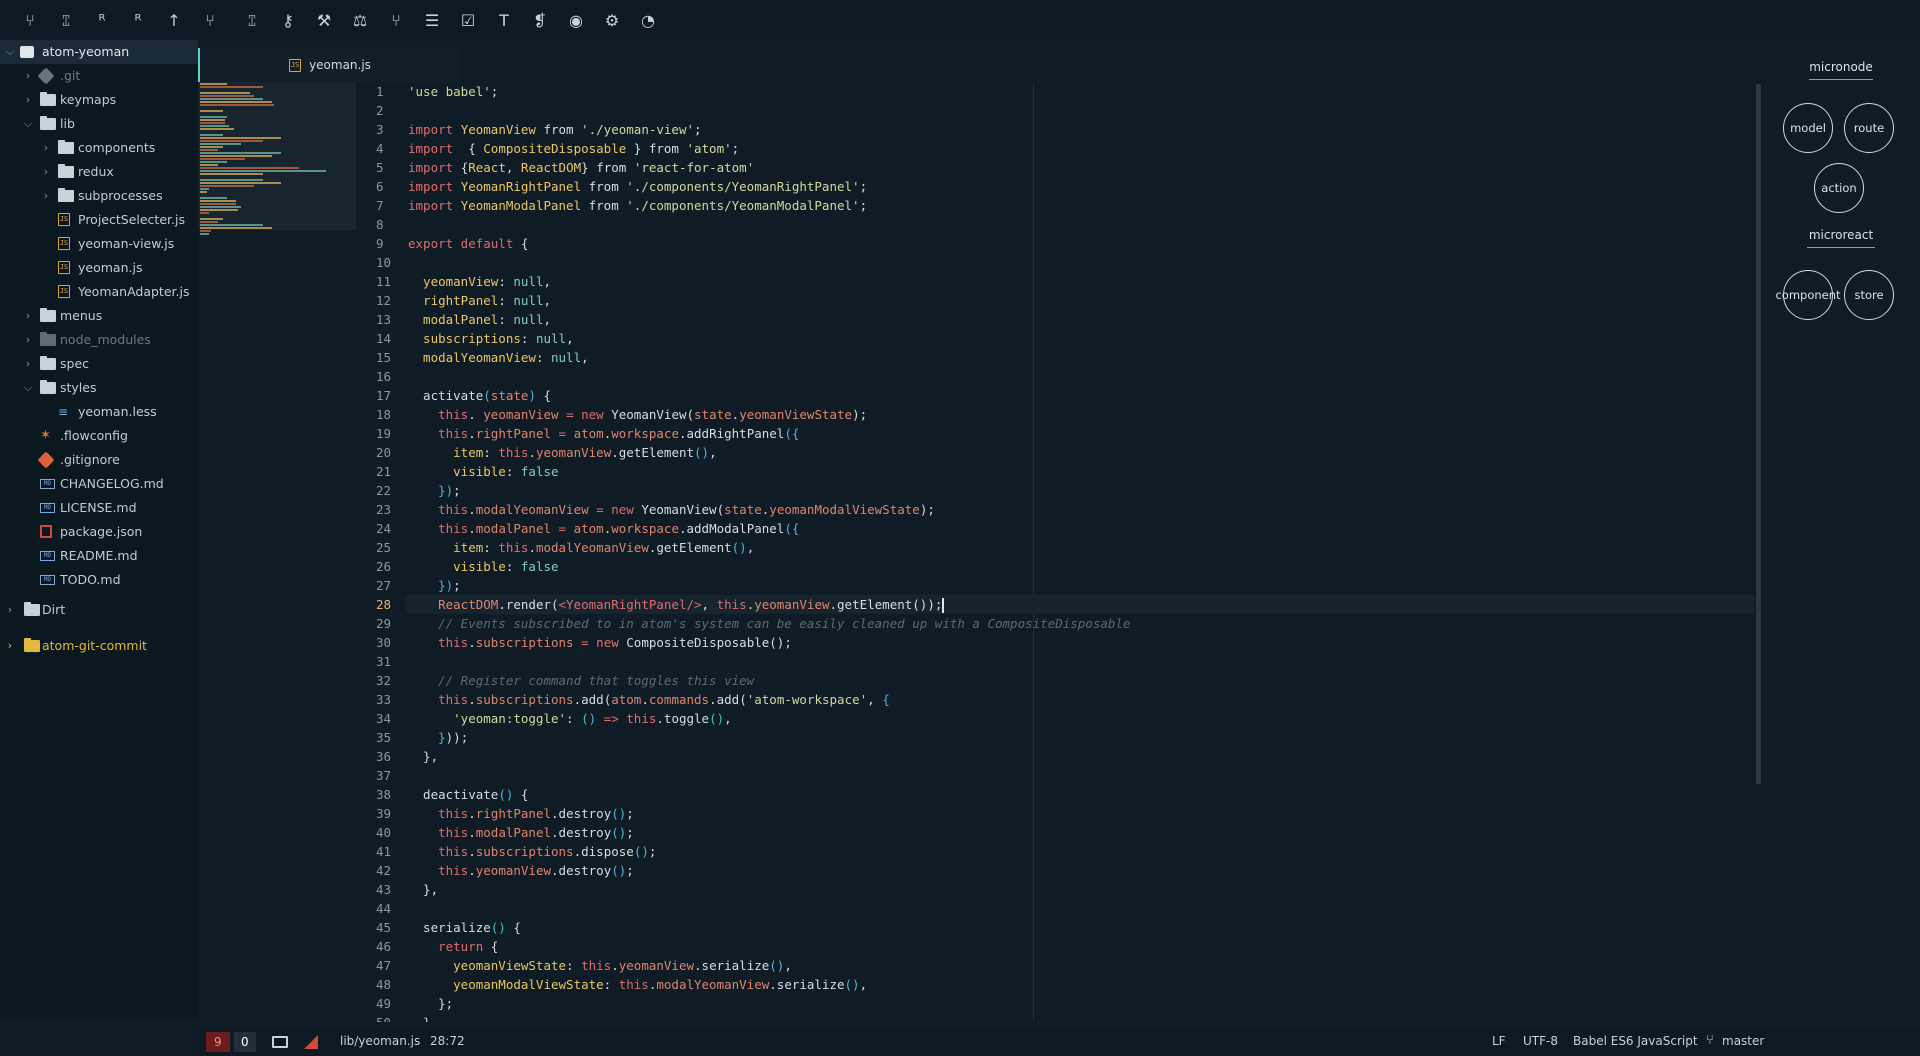 Image resolution: width=1920 pixels, height=1056 pixels. What do you see at coordinates (612, 20) in the screenshot?
I see `gear-icon: ⚙` at bounding box center [612, 20].